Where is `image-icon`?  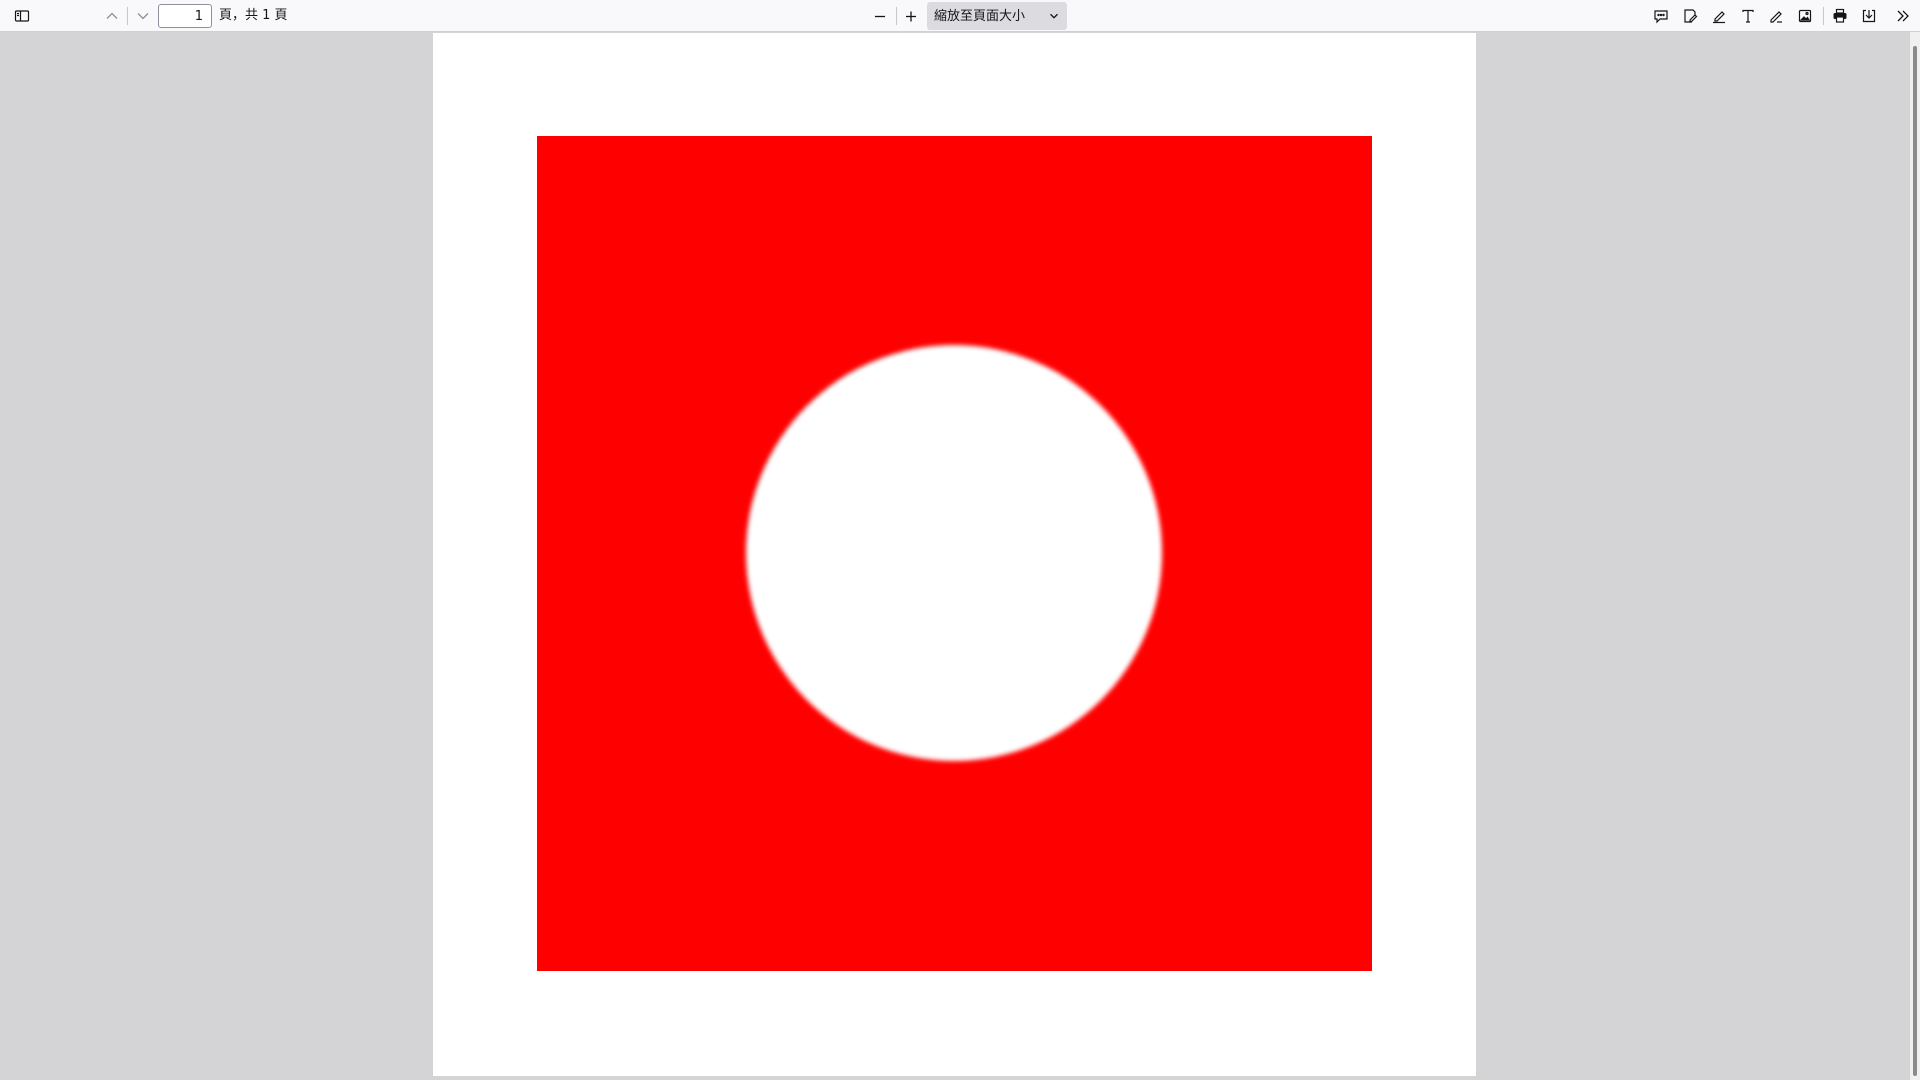
image-icon is located at coordinates (1805, 16).